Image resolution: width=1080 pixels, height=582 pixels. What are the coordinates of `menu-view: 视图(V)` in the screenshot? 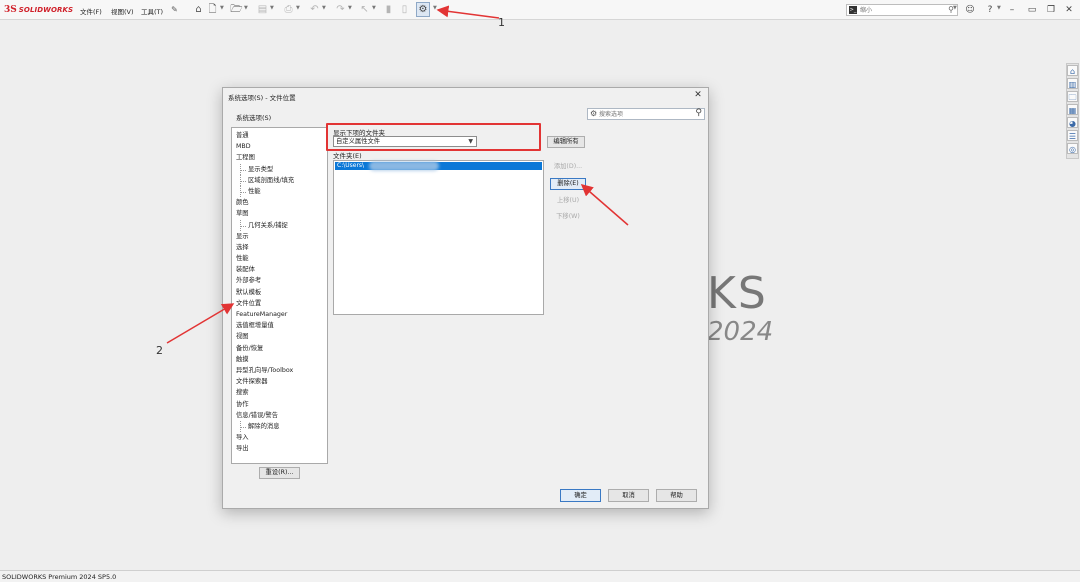 It's located at (122, 11).